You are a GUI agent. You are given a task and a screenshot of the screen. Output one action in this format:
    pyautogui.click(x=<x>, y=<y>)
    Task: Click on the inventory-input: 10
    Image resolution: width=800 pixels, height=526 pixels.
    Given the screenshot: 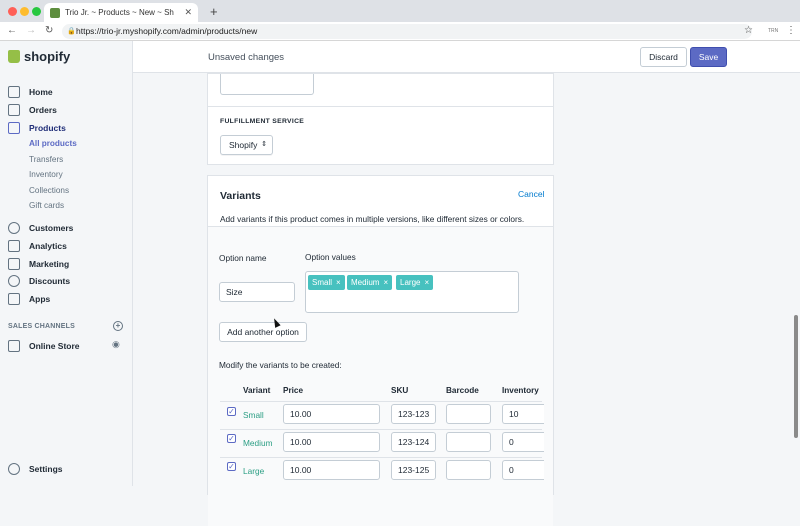 What is the action you would take?
    pyautogui.click(x=523, y=414)
    